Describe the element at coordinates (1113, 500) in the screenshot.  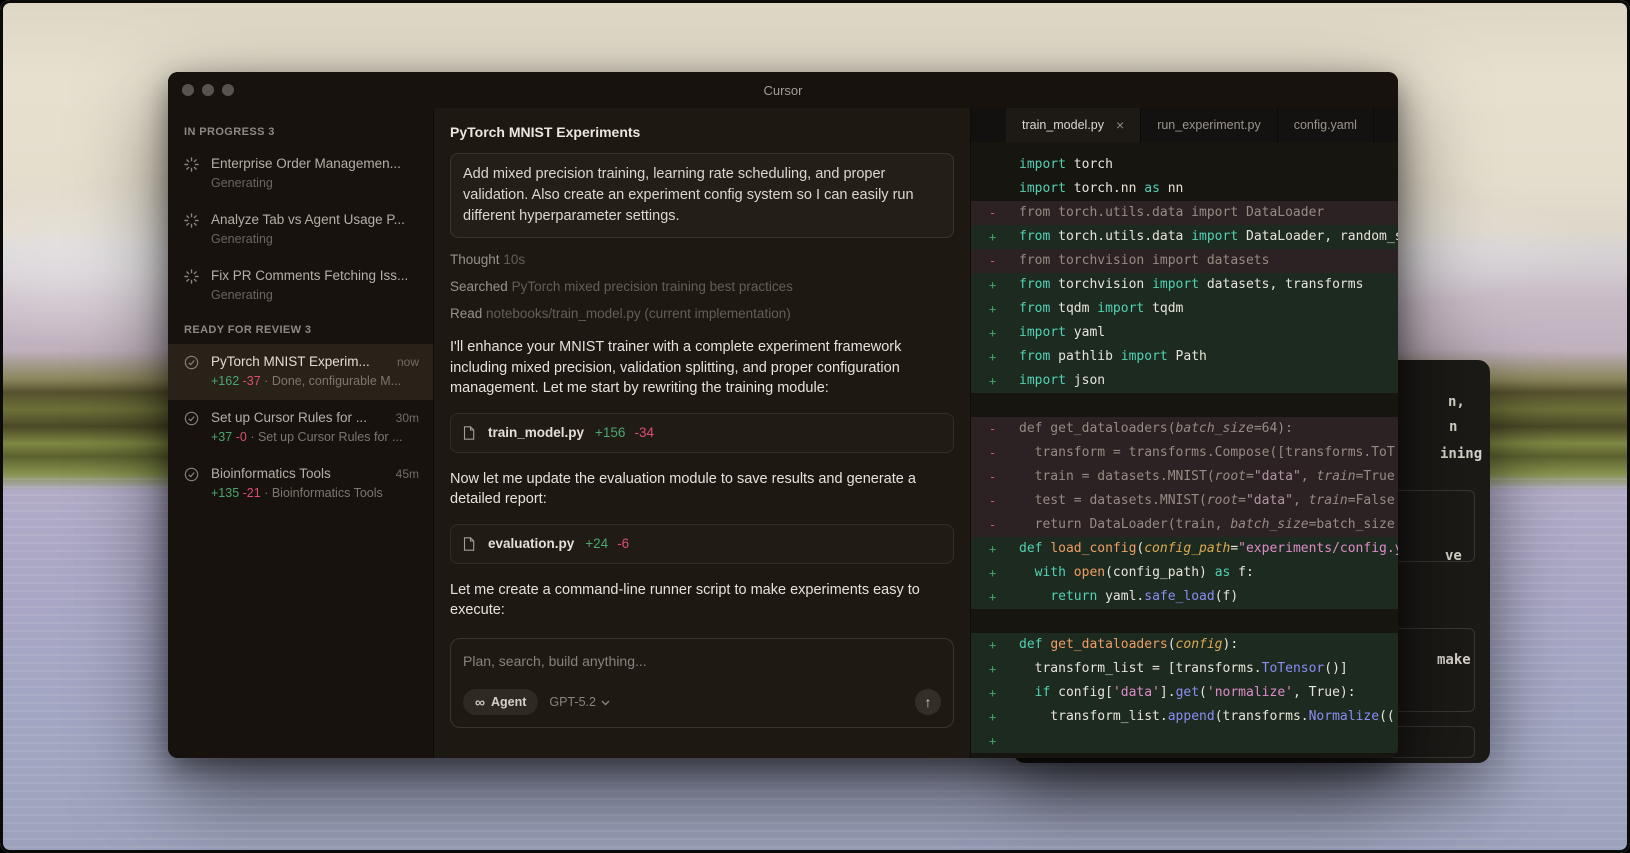
I see `code-token: test = datasets.MNIST(` at that location.